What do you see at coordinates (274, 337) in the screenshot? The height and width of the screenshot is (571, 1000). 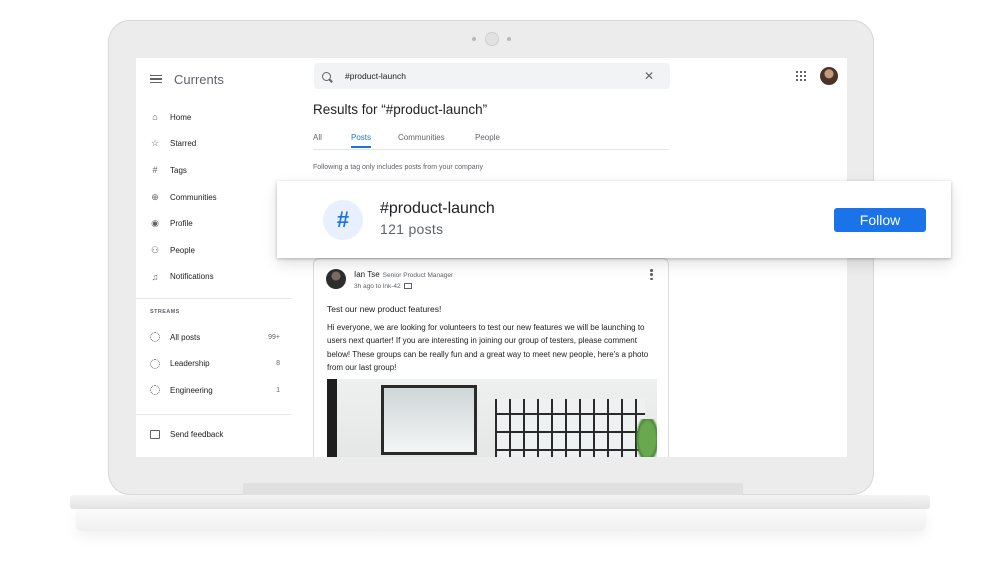 I see `stream-item-count: 99+` at bounding box center [274, 337].